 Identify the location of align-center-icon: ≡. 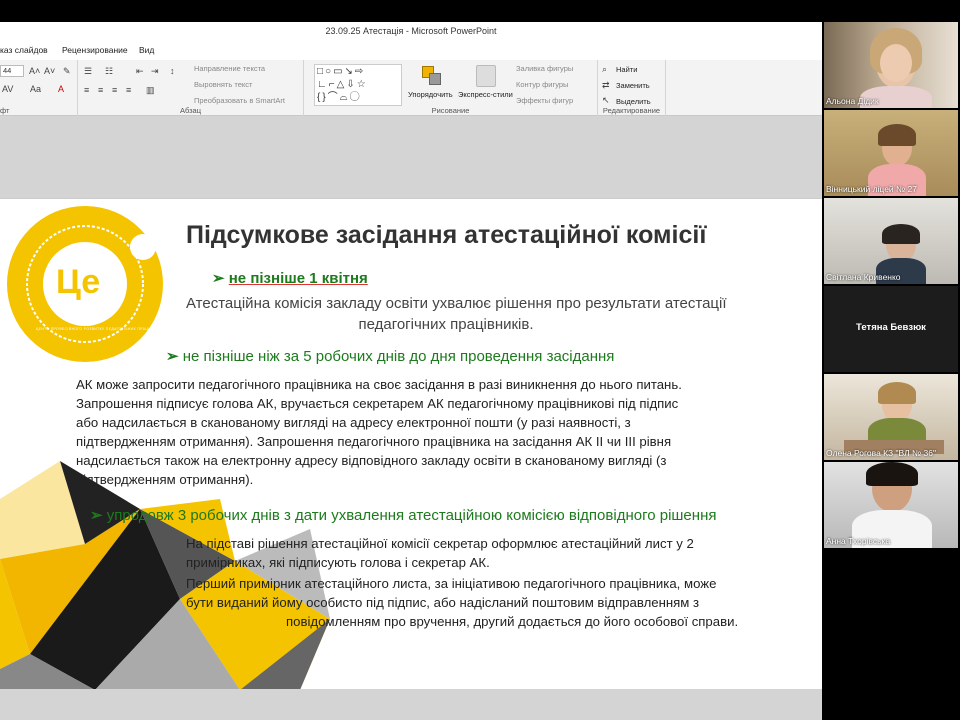
(100, 90).